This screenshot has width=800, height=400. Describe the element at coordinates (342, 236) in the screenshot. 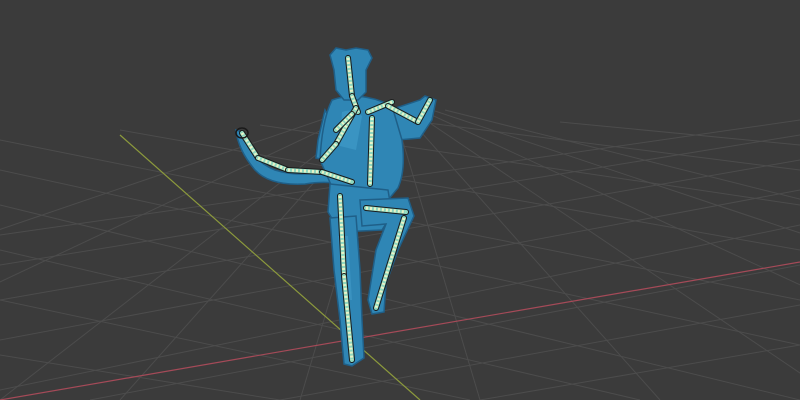

I see `thigh-standing-bone` at that location.